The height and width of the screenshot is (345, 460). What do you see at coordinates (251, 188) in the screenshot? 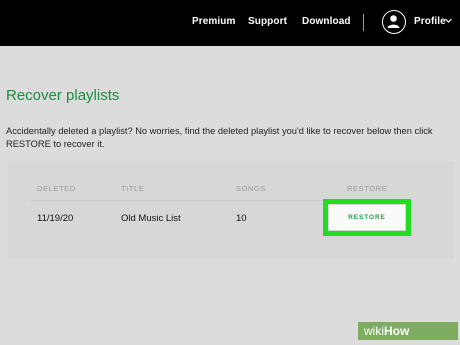
I see `column-header-songs: SONGS` at bounding box center [251, 188].